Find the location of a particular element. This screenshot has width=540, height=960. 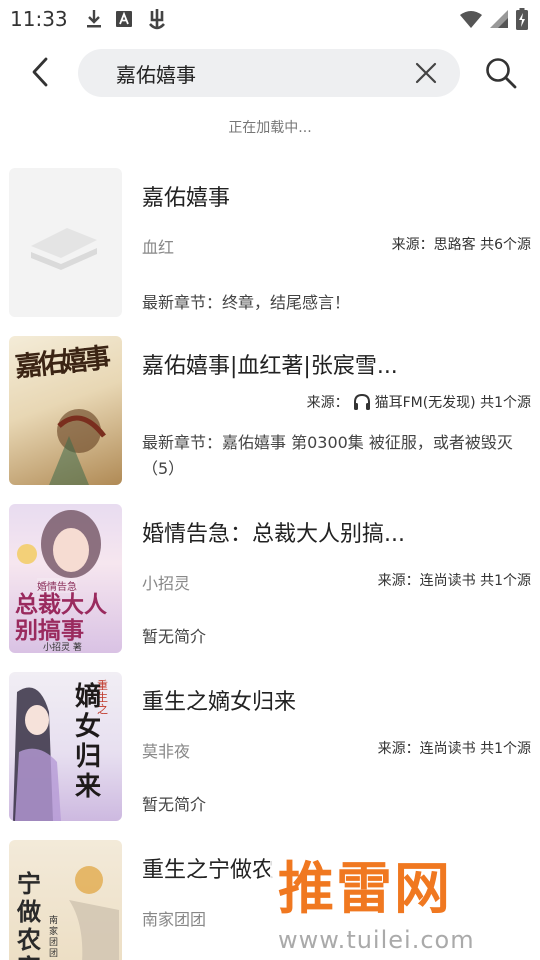

watermark-brand: 推雷网 is located at coordinates (365, 889).